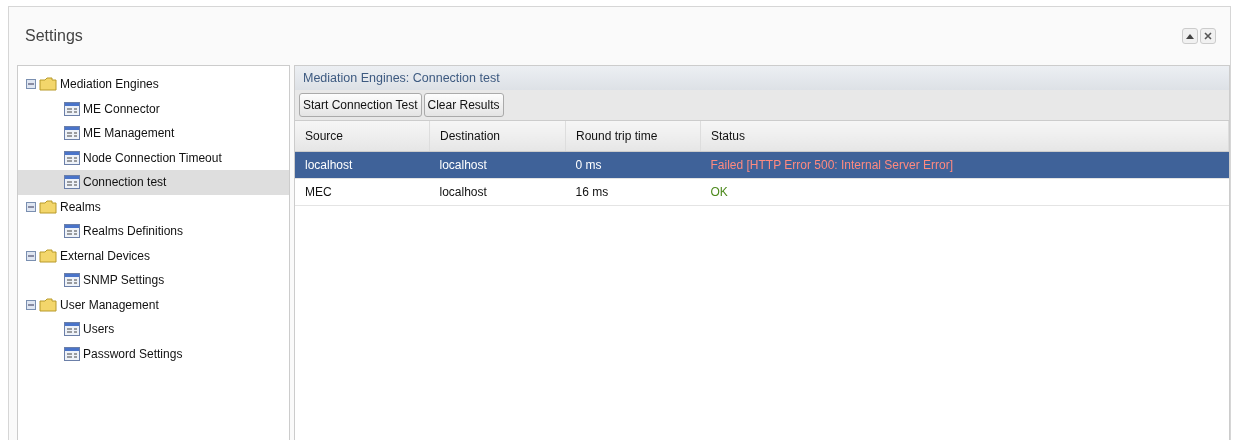  I want to click on tree-item: Realms Definitions, so click(153, 231).